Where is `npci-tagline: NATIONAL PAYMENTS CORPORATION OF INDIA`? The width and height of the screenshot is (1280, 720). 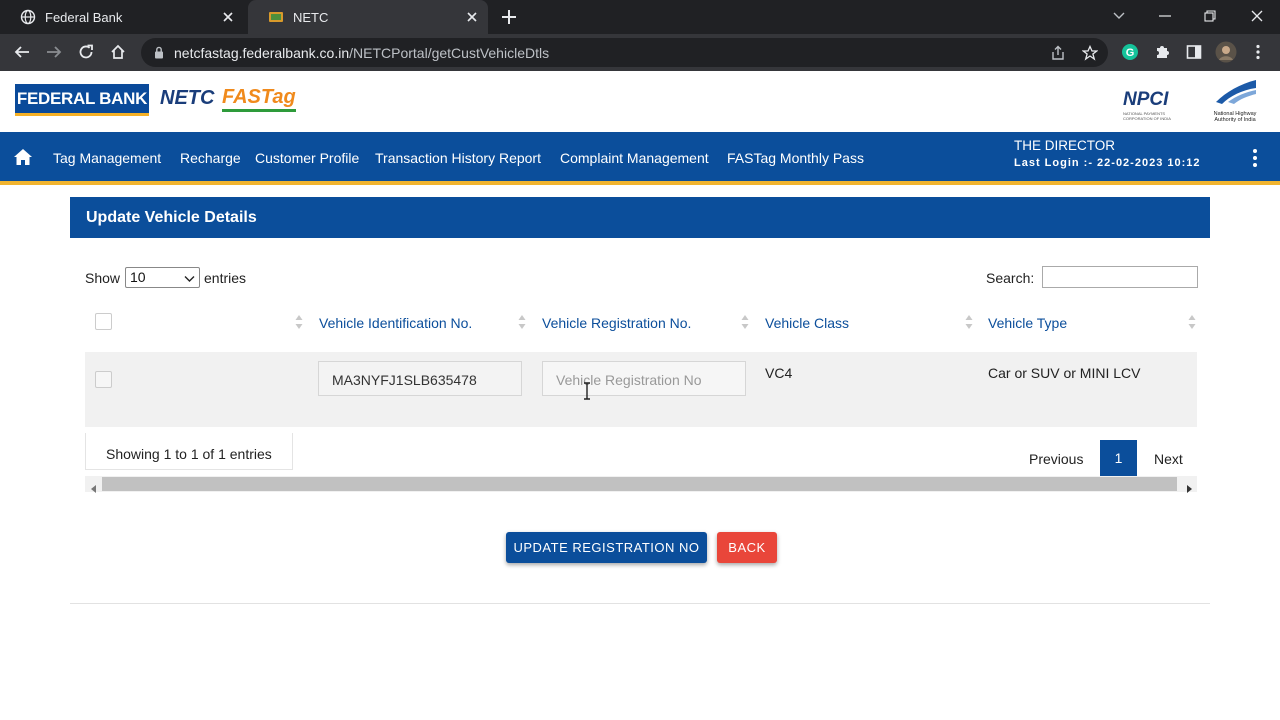
npci-tagline: NATIONAL PAYMENTS CORPORATION OF INDIA is located at coordinates (1147, 116).